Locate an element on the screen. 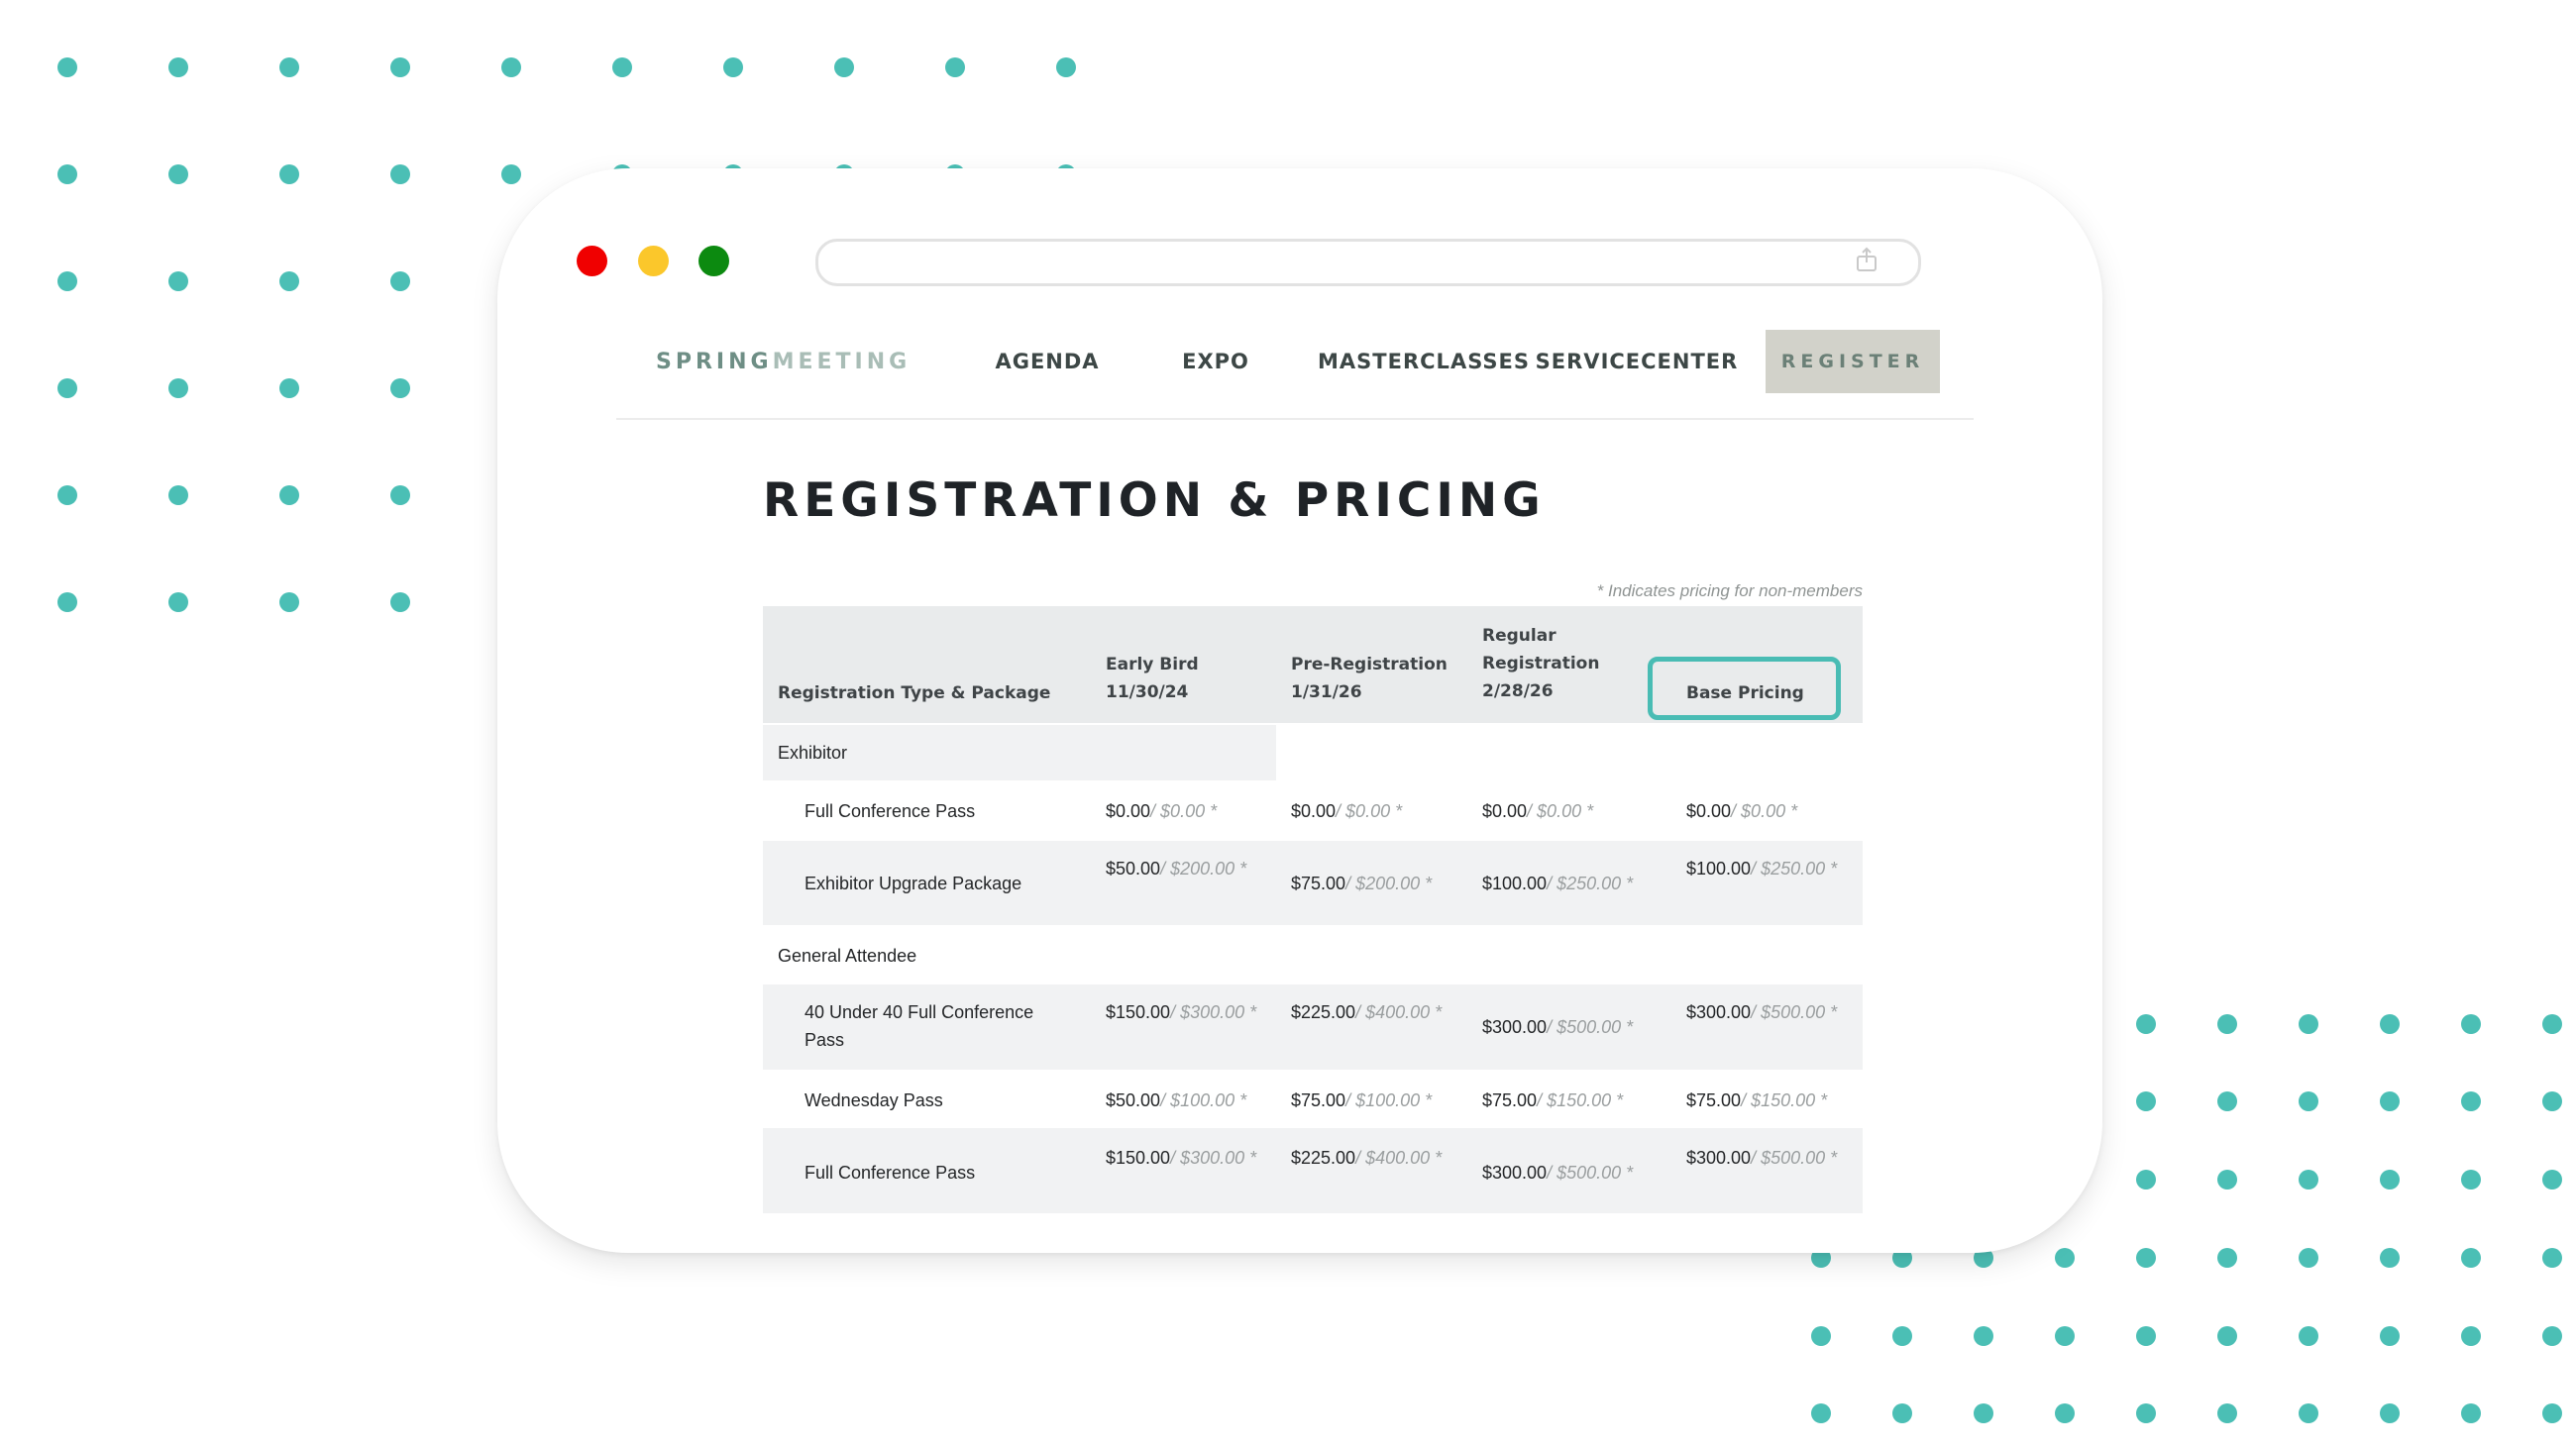  price-cell: $75.00/ $100.00 * is located at coordinates (1375, 1100).